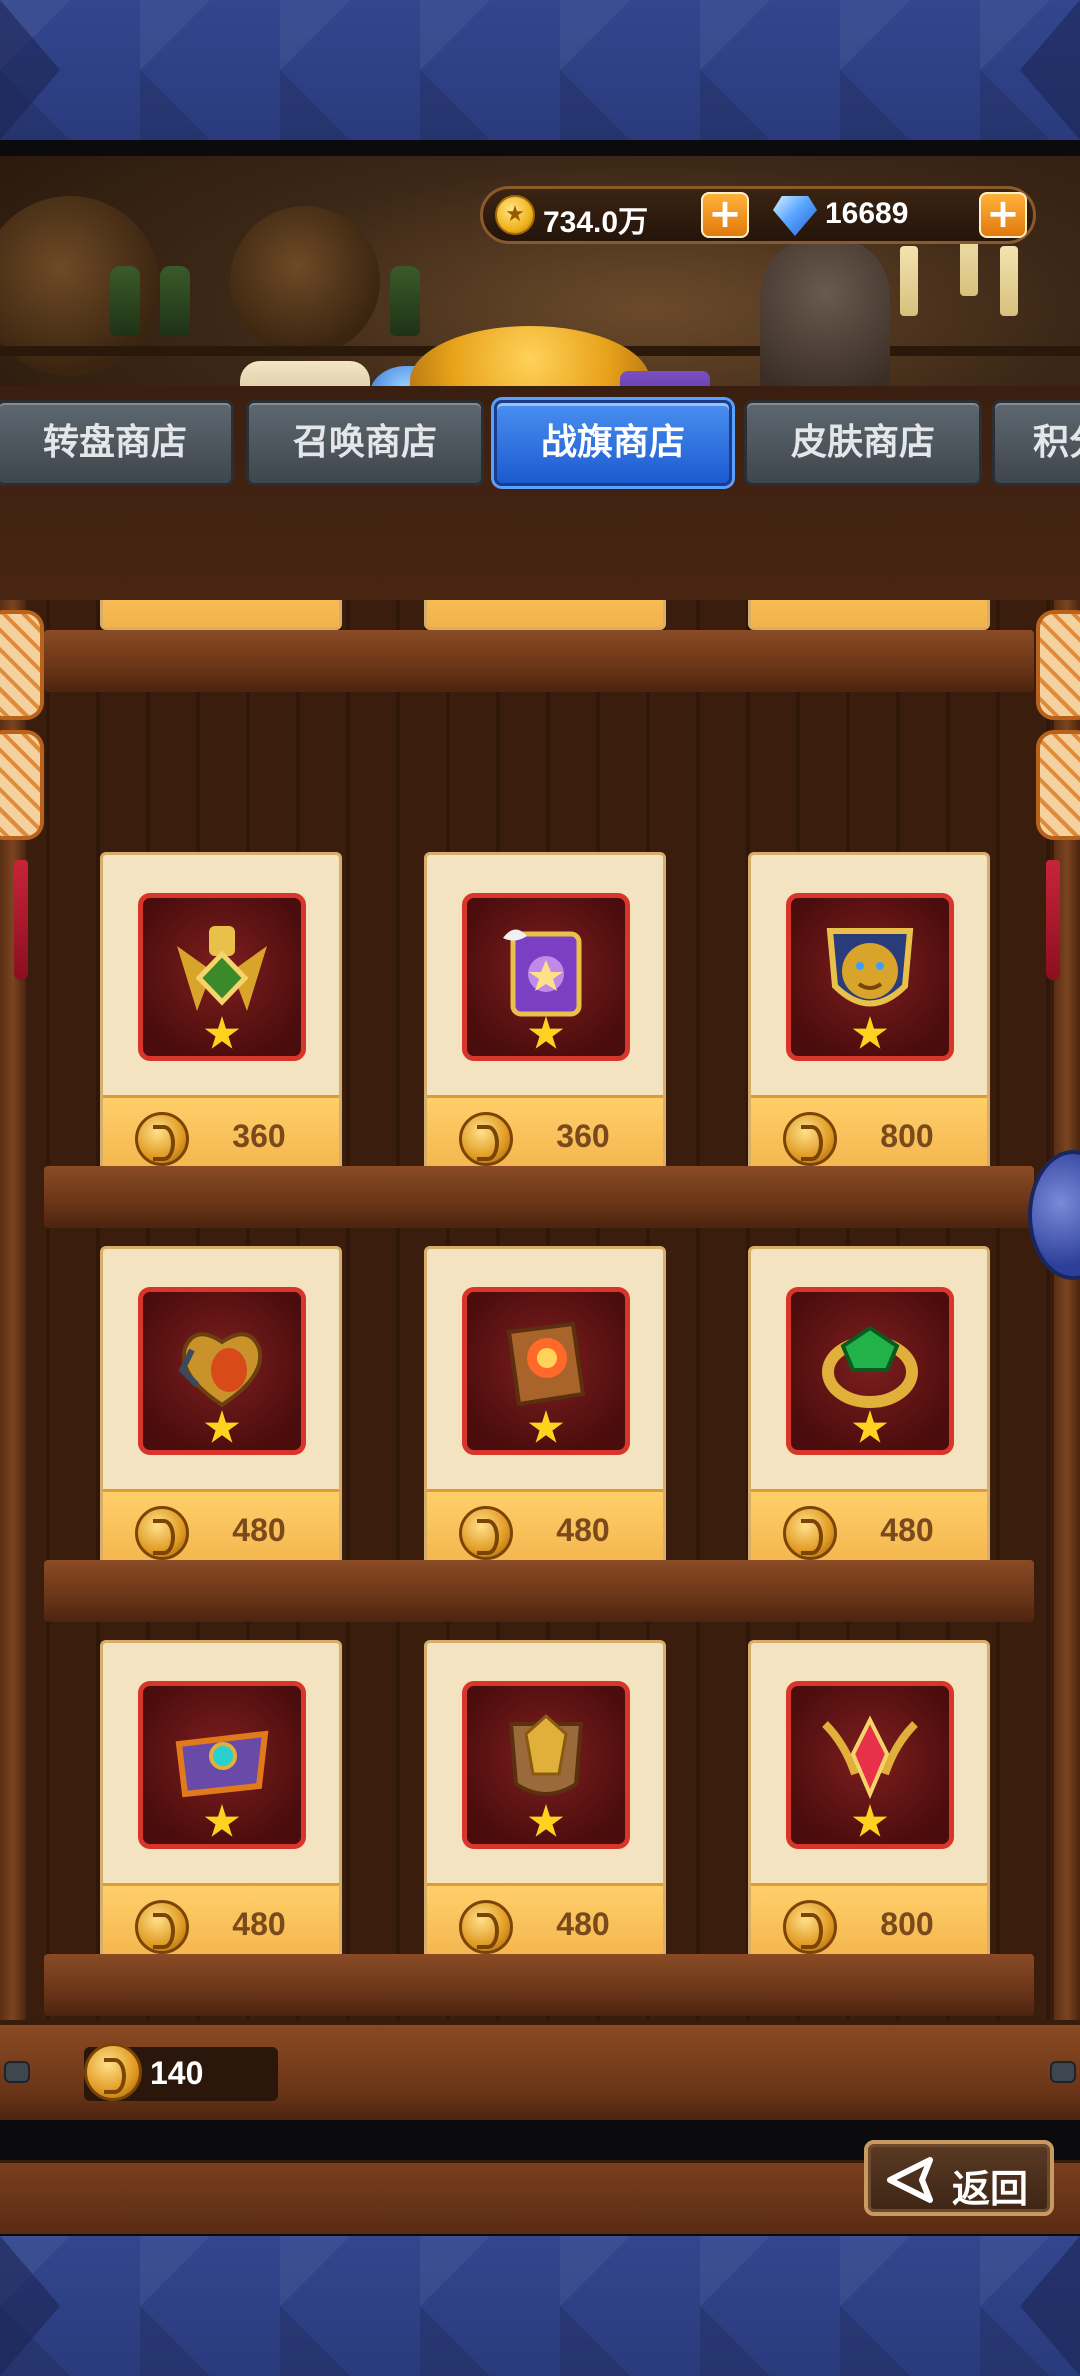 Image resolution: width=1080 pixels, height=2376 pixels. I want to click on emblem-icon, so click(870, 1757).